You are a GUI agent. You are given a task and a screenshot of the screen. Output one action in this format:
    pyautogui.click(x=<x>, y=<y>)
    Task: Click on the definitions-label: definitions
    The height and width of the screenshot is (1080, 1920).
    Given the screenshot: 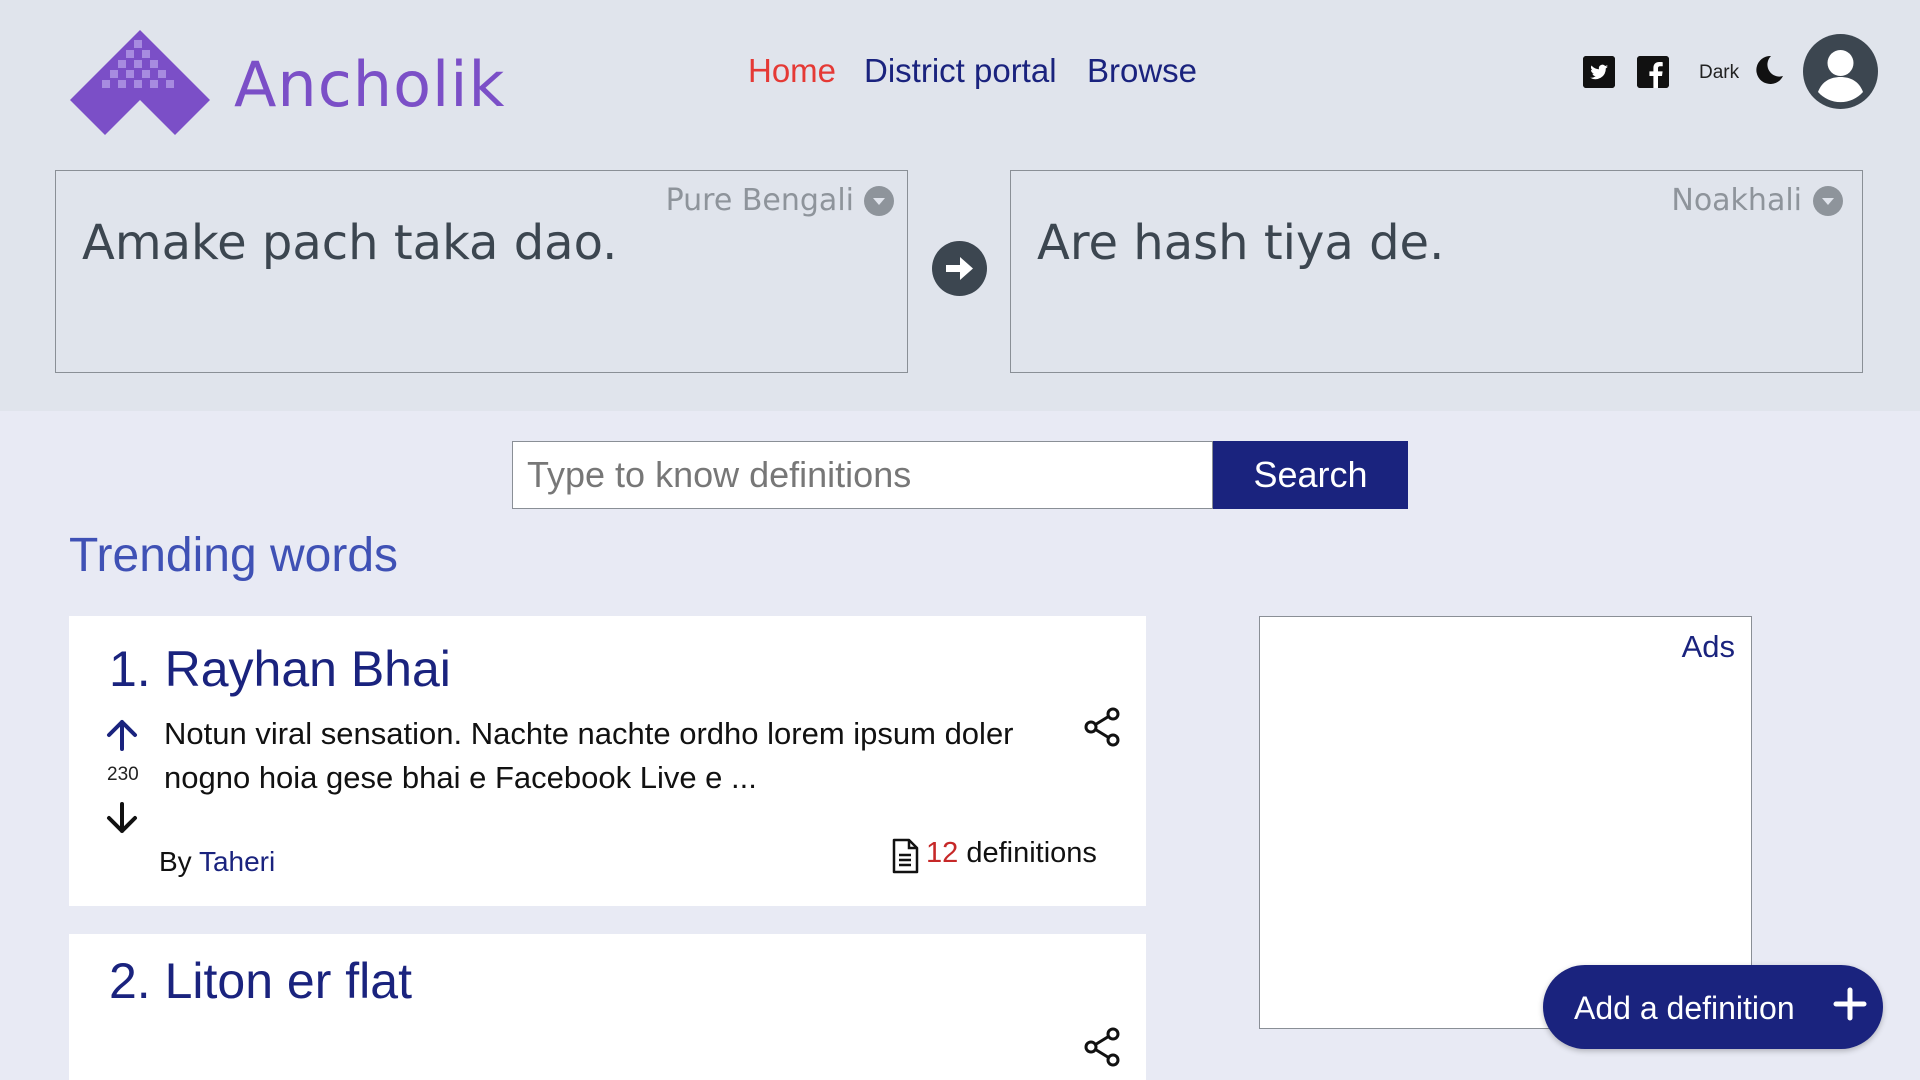 What is the action you would take?
    pyautogui.click(x=1031, y=853)
    